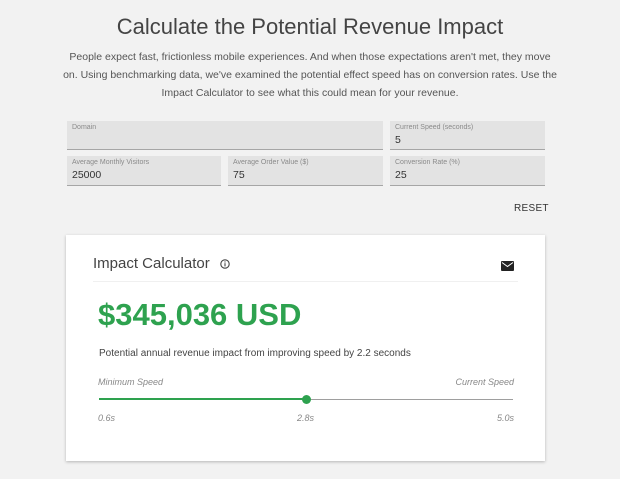  Describe the element at coordinates (239, 175) in the screenshot. I see `order-value-value: 75` at that location.